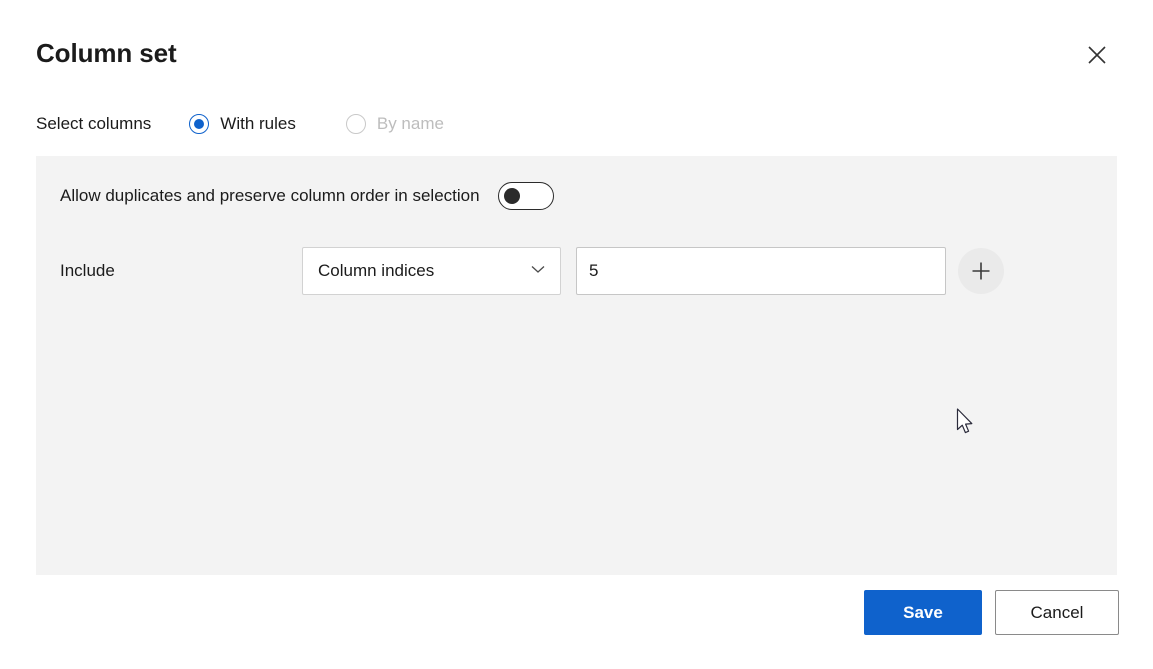  I want to click on save-button: Save, so click(923, 612).